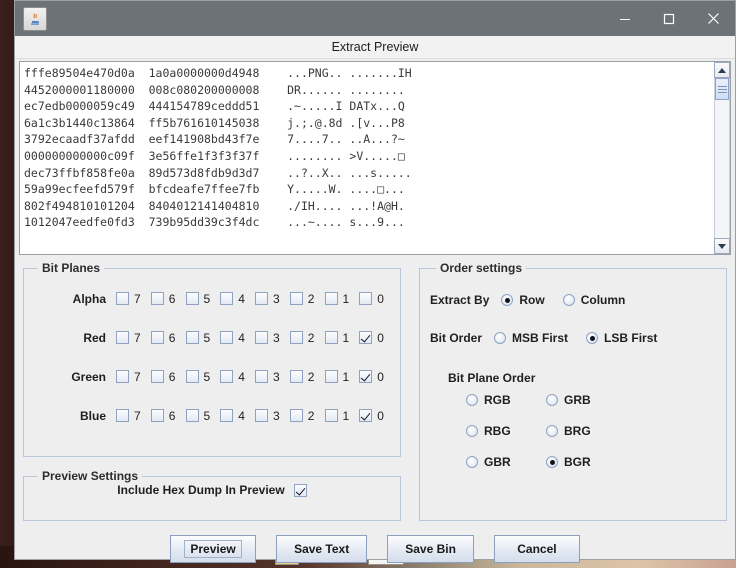 Image resolution: width=736 pixels, height=568 pixels. Describe the element at coordinates (157, 337) in the screenshot. I see `checkbox-red-bit6` at that location.